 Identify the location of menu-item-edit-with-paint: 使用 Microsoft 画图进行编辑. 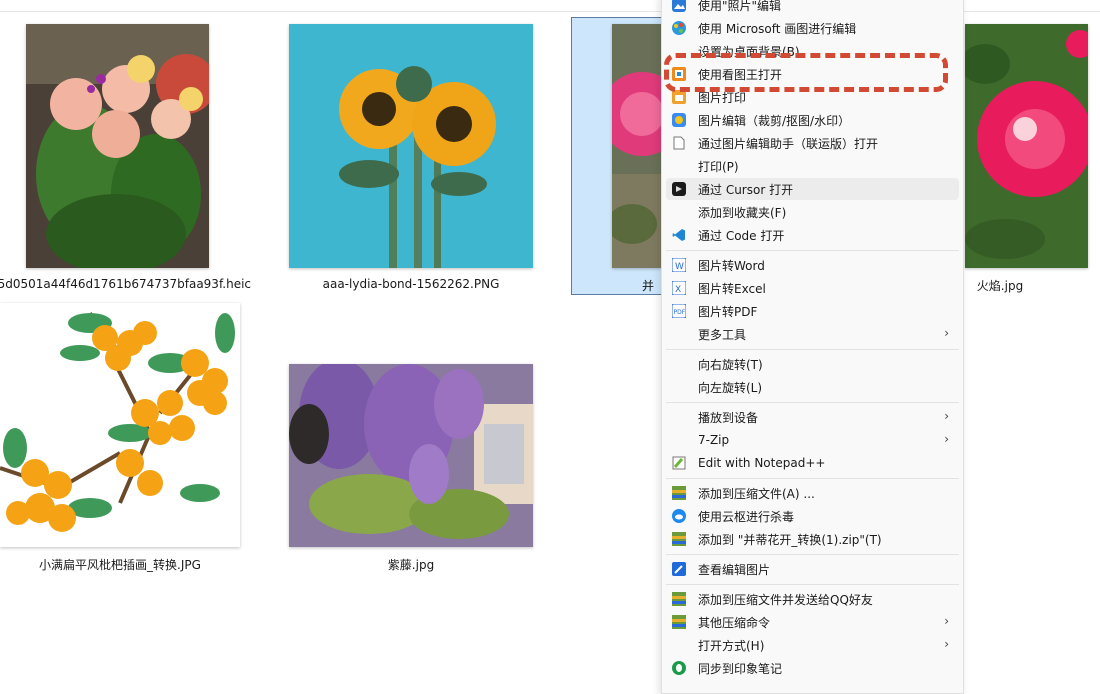
(812, 28).